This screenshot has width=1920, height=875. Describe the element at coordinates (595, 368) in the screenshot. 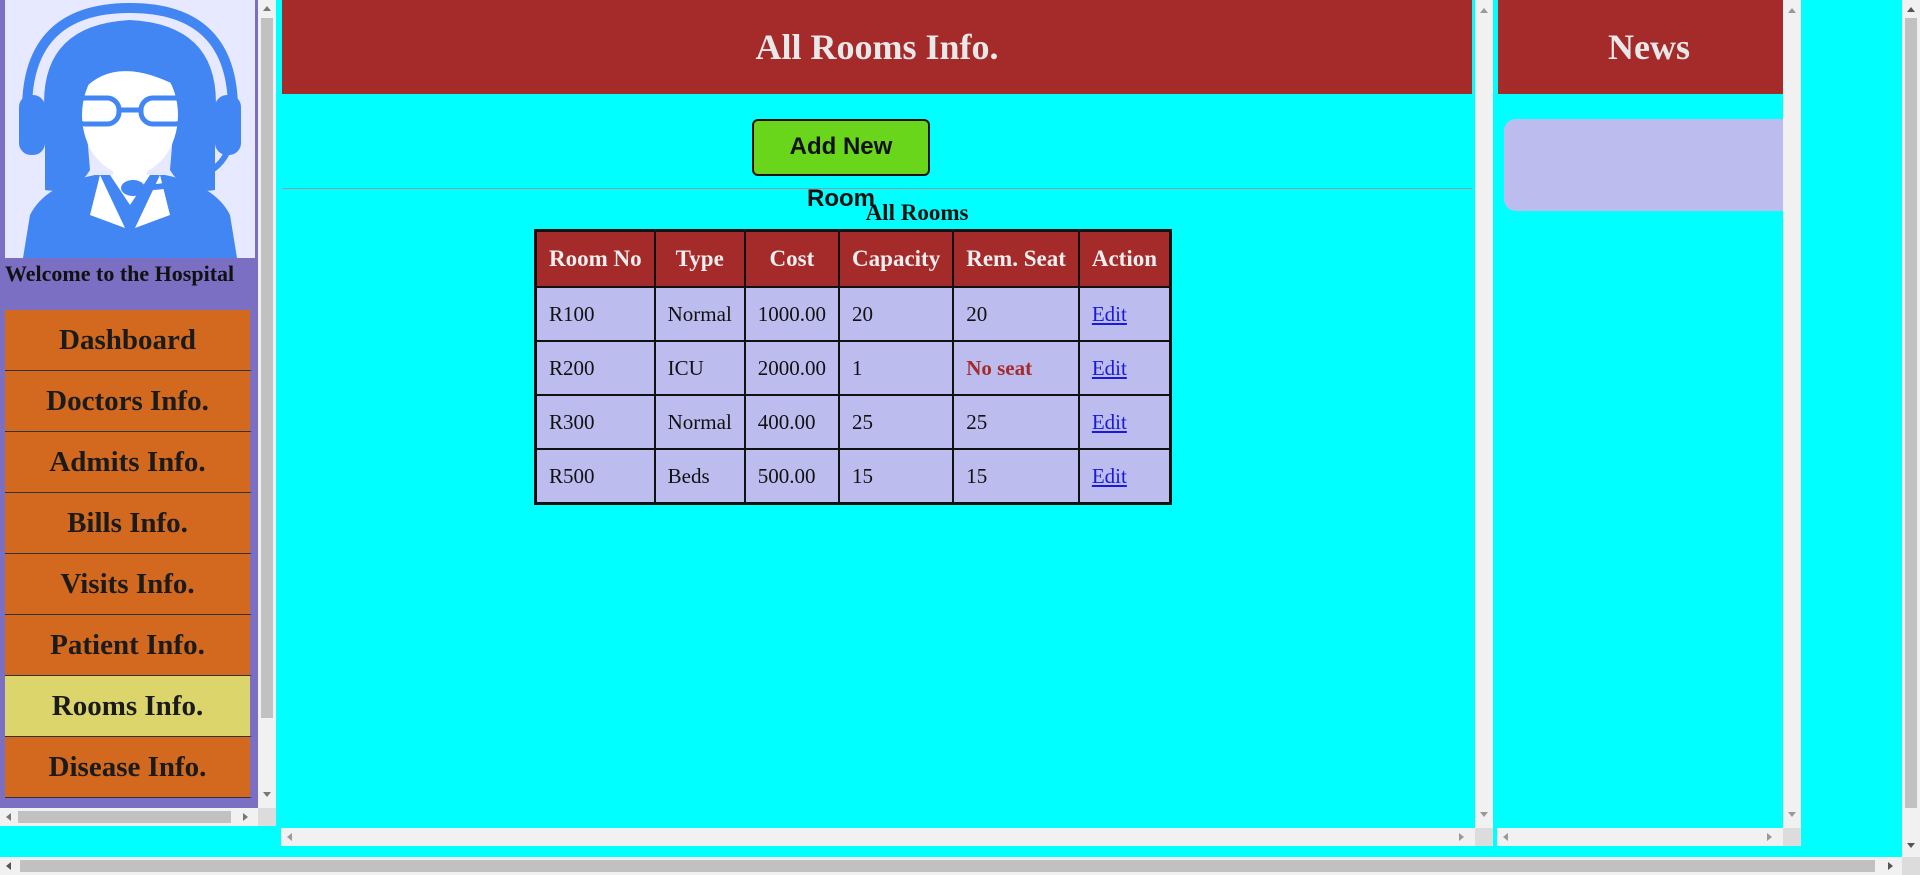

I see `room-no-cell: R200` at that location.